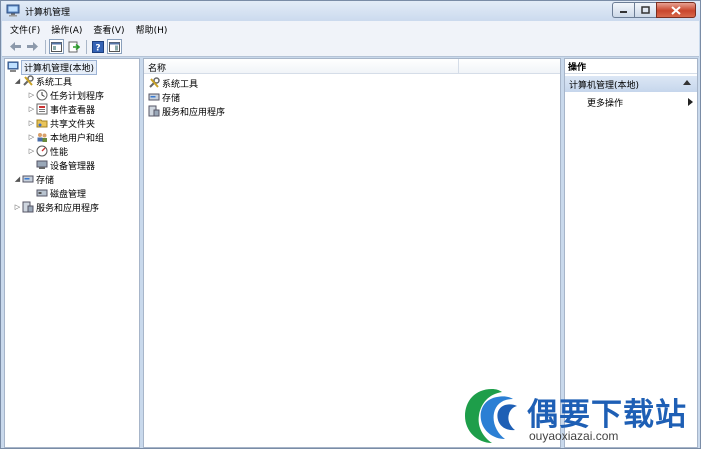 The image size is (701, 449). I want to click on tree-item-local-users-groups: ▷ 本地用户和组, so click(65, 137).